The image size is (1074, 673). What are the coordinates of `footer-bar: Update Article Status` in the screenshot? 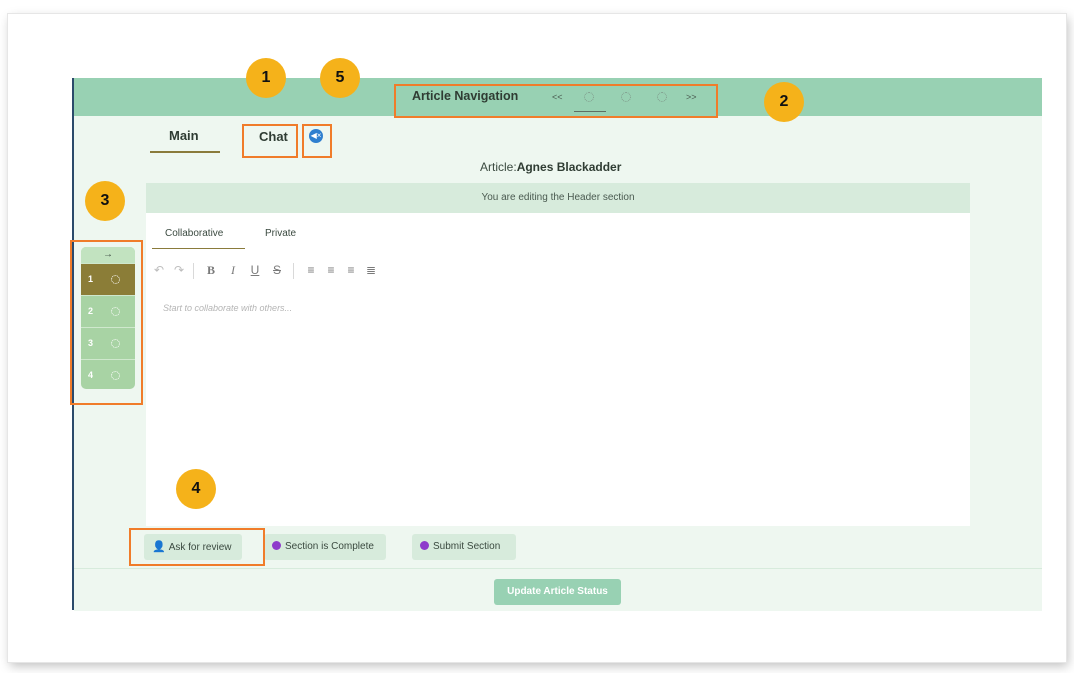 It's located at (558, 589).